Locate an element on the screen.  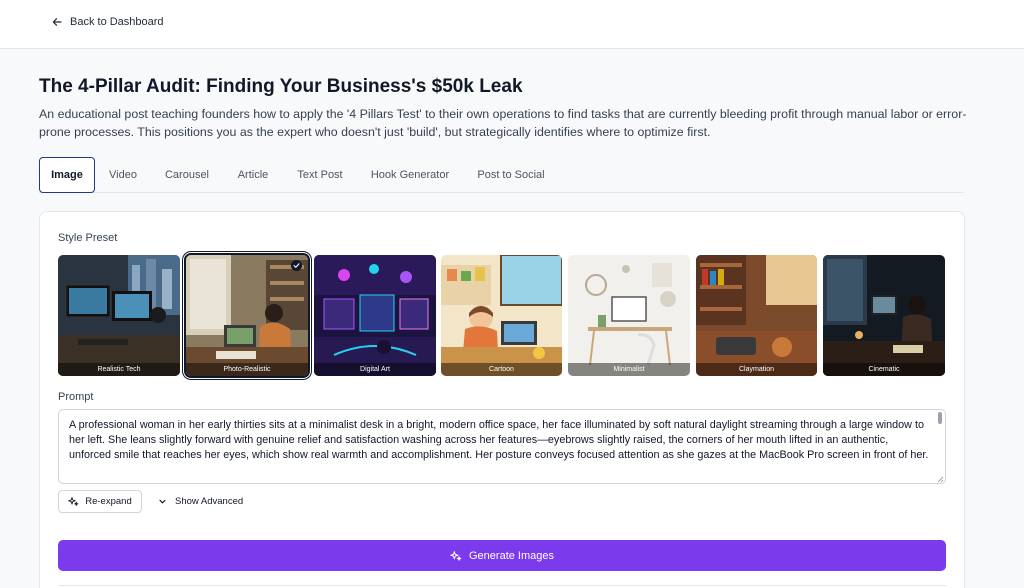
preset-caption: Cartoon is located at coordinates (501, 369).